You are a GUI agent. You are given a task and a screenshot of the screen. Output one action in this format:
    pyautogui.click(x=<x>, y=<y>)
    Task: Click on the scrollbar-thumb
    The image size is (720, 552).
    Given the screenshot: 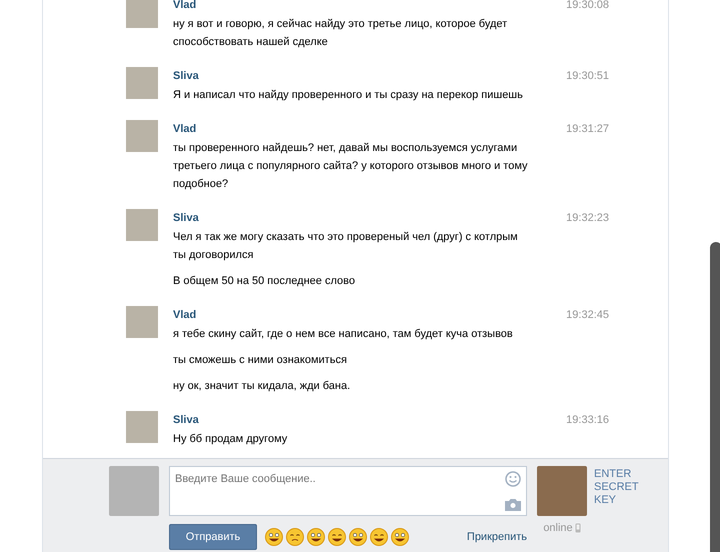 What is the action you would take?
    pyautogui.click(x=715, y=397)
    